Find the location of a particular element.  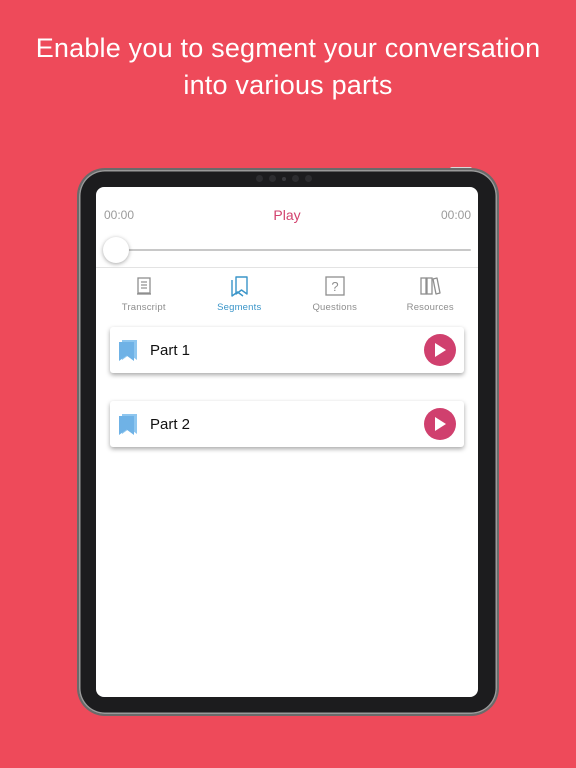

books-icon is located at coordinates (430, 286).